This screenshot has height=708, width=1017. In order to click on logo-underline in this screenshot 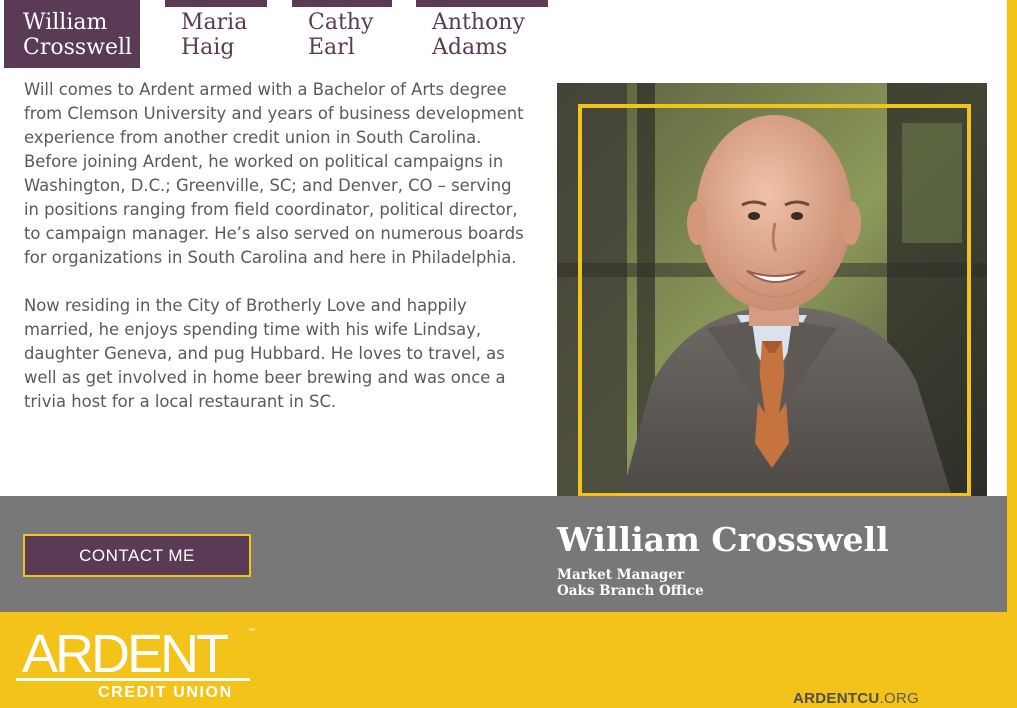, I will do `click(133, 679)`.